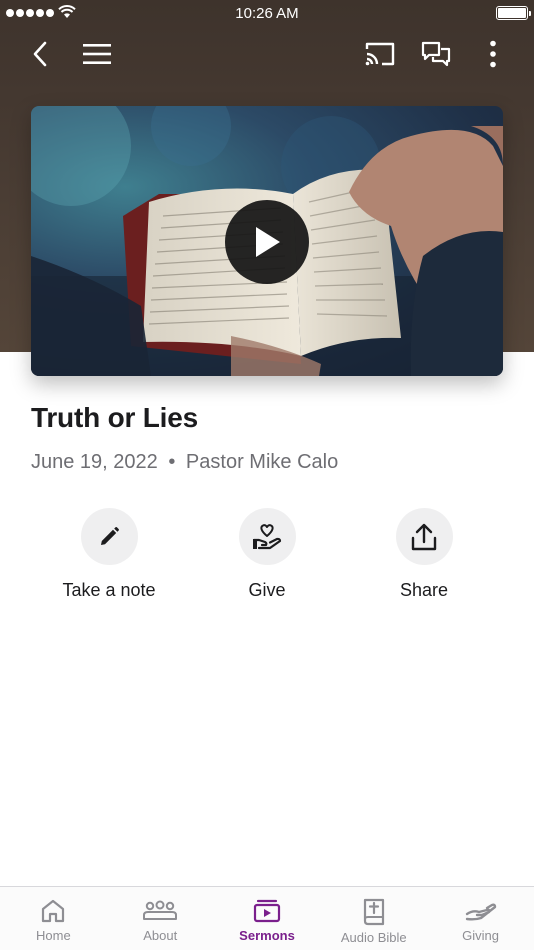 The width and height of the screenshot is (534, 950). I want to click on share-label: Share, so click(424, 590).